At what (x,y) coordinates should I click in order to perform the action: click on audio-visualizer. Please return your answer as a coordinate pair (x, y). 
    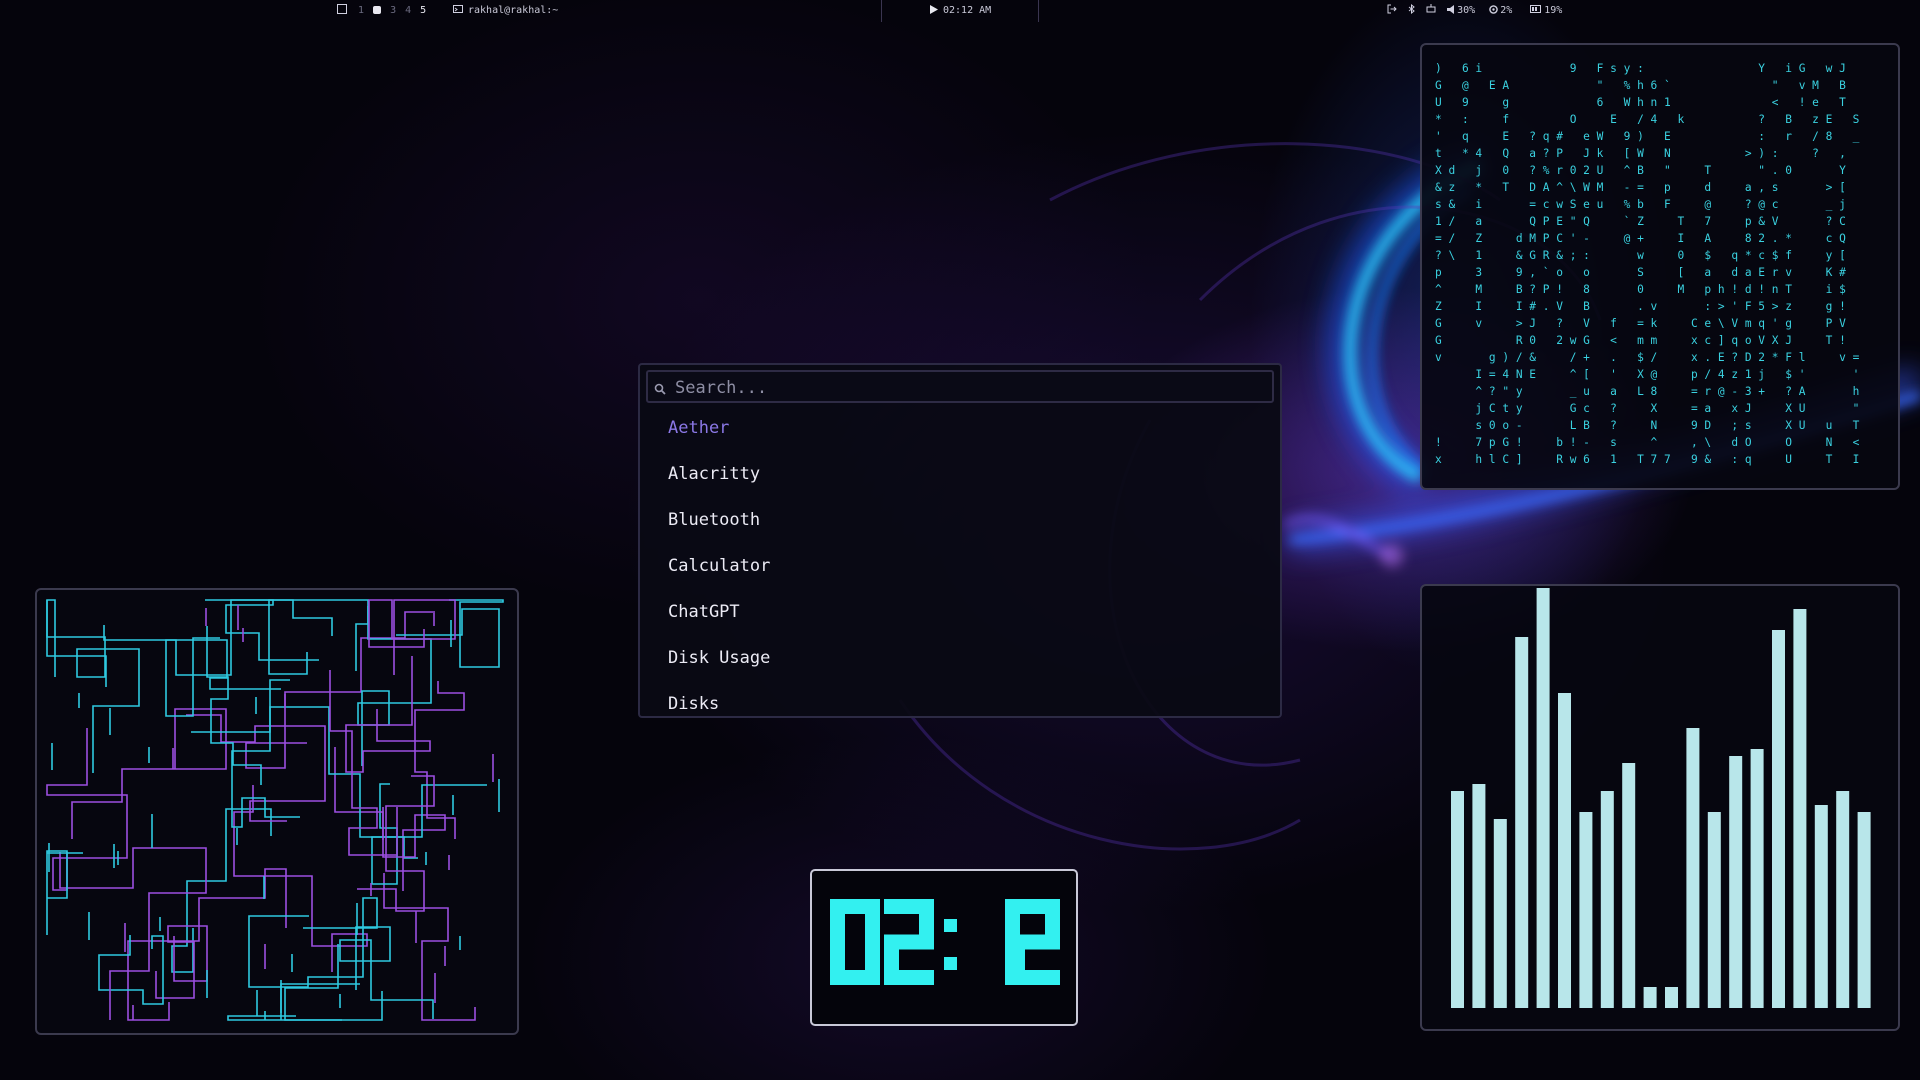
    Looking at the image, I should click on (1660, 807).